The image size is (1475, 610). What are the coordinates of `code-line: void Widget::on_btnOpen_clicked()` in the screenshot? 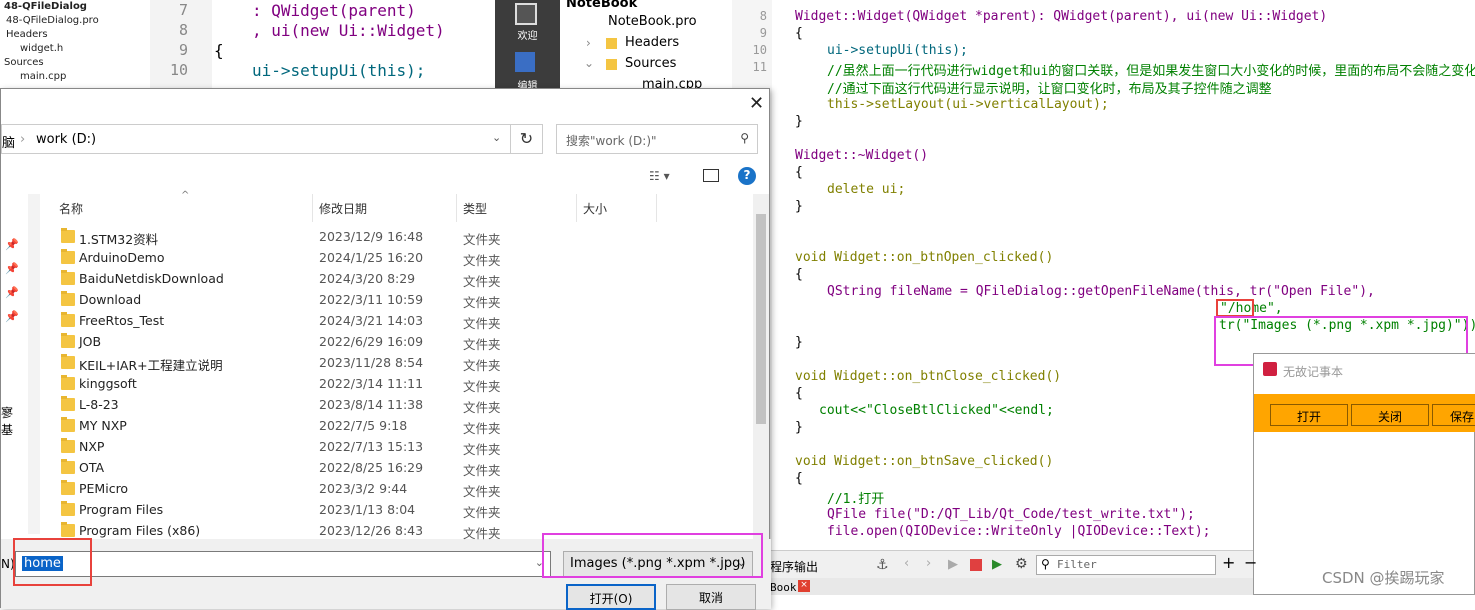 It's located at (924, 257).